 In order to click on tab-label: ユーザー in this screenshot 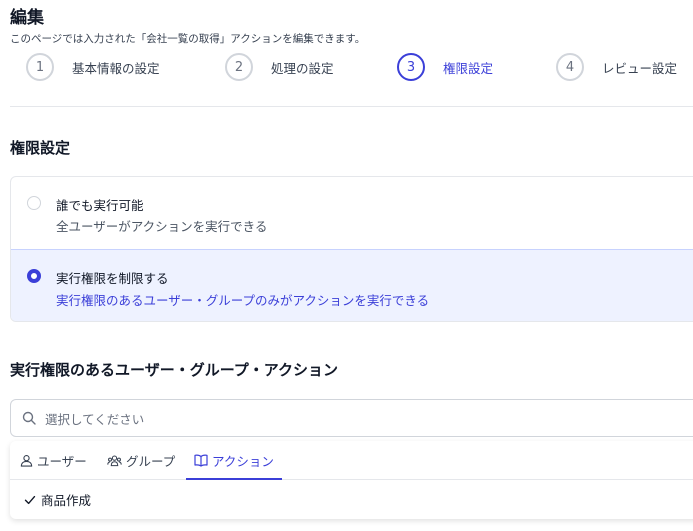, I will do `click(62, 461)`.